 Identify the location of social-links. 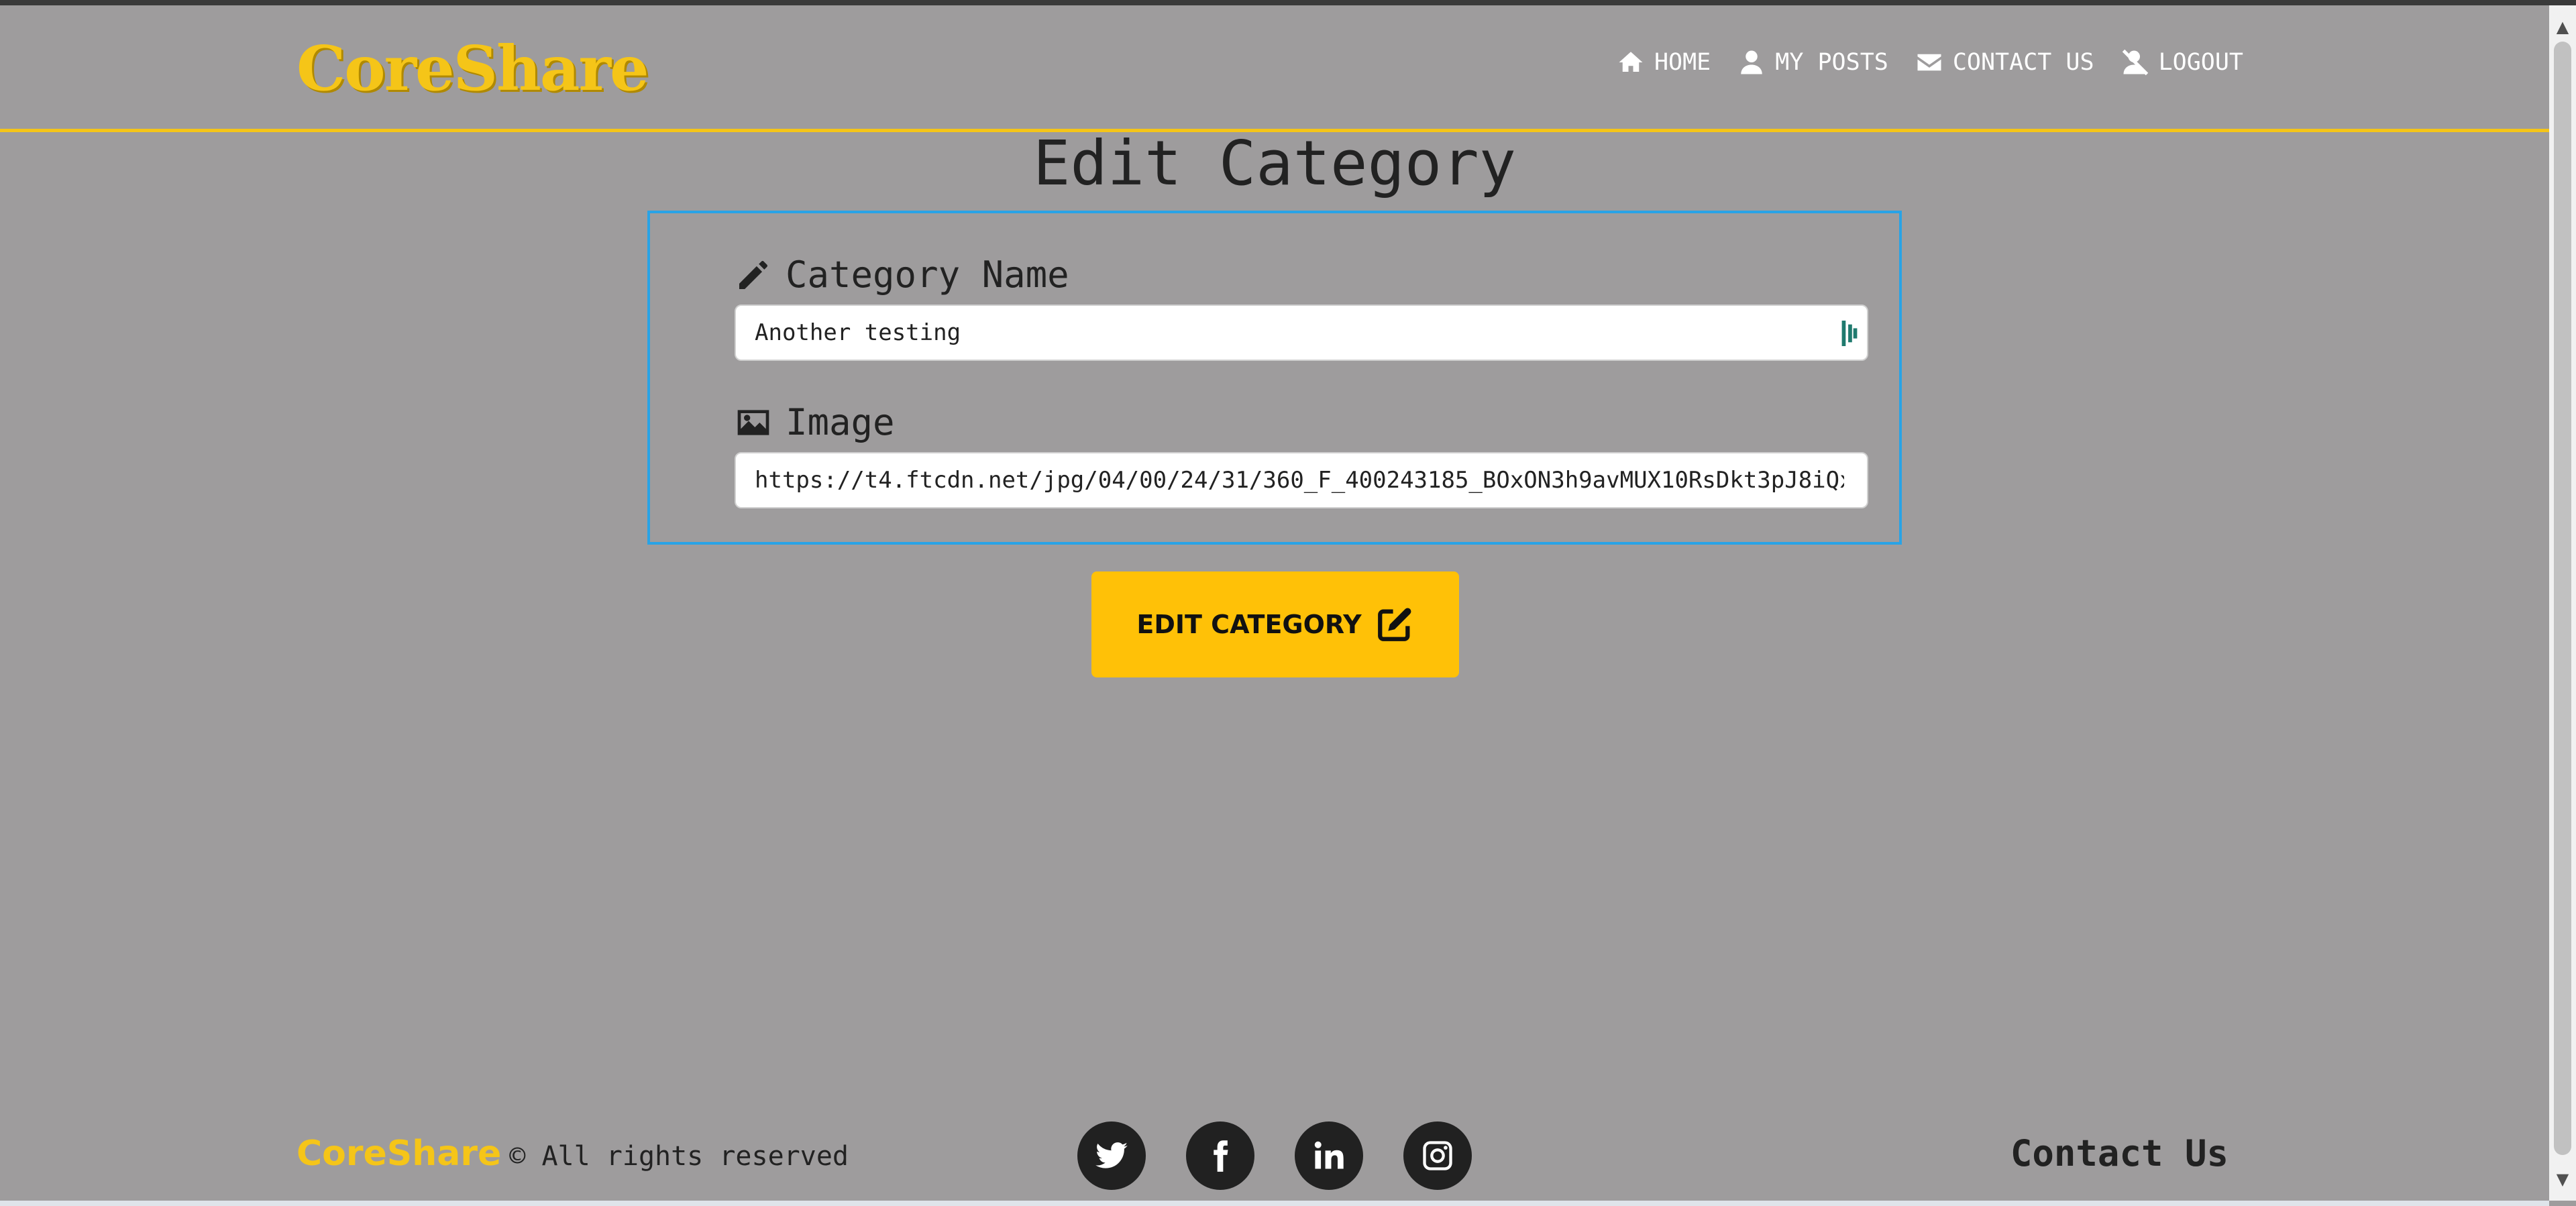
(1274, 1155).